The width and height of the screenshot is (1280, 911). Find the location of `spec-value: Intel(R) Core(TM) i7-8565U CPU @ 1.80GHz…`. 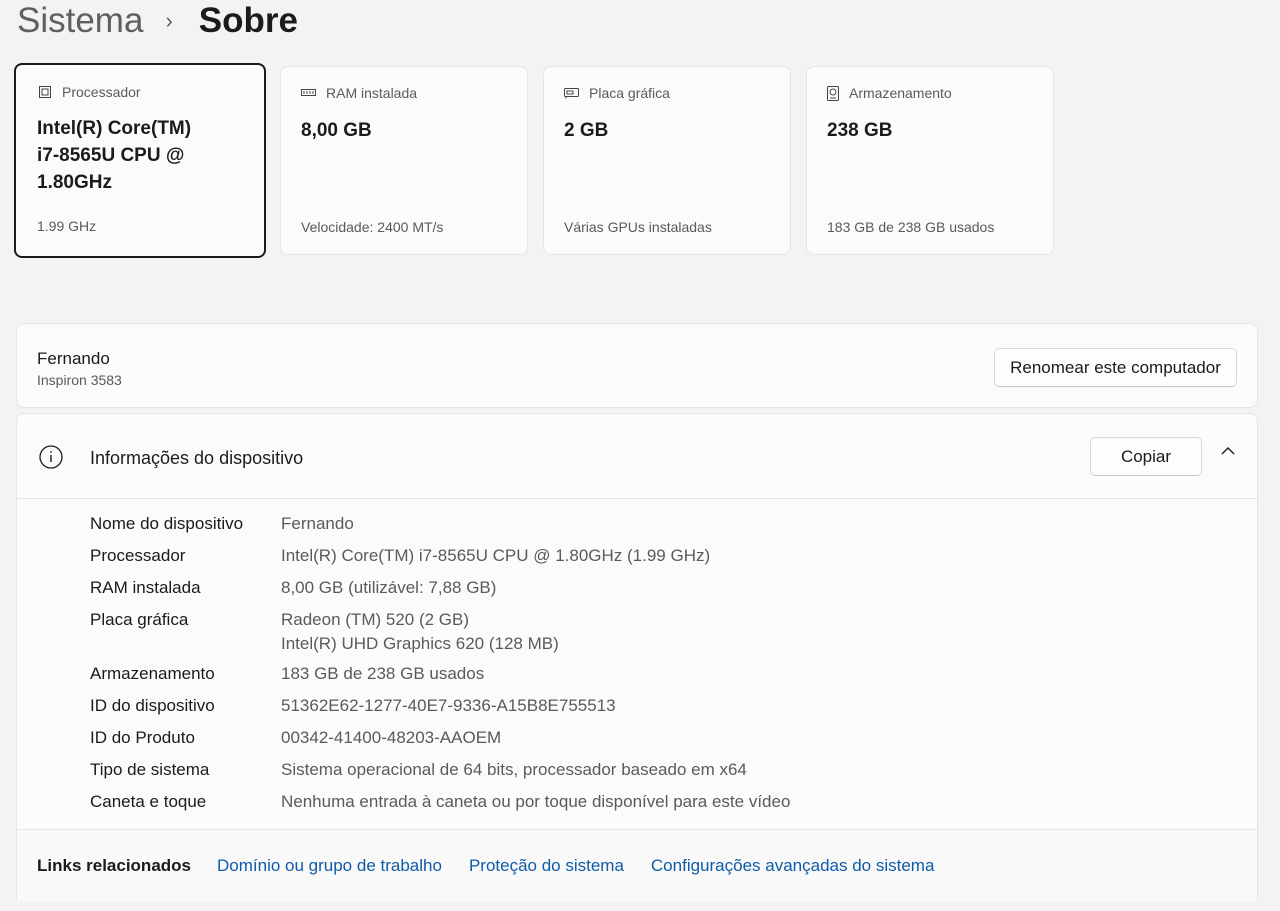

spec-value: Intel(R) Core(TM) i7-8565U CPU @ 1.80GHz… is located at coordinates (496, 555).